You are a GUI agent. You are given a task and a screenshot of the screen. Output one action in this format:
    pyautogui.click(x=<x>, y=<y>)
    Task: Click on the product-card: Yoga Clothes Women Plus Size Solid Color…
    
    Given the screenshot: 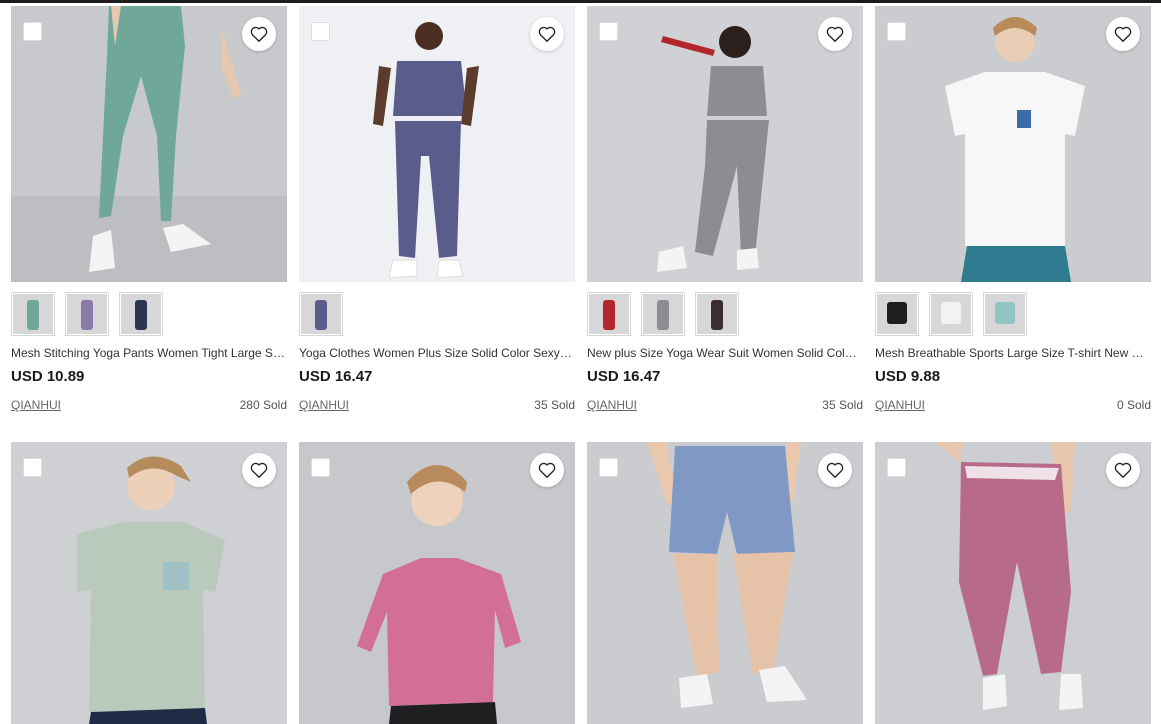 What is the action you would take?
    pyautogui.click(x=437, y=209)
    